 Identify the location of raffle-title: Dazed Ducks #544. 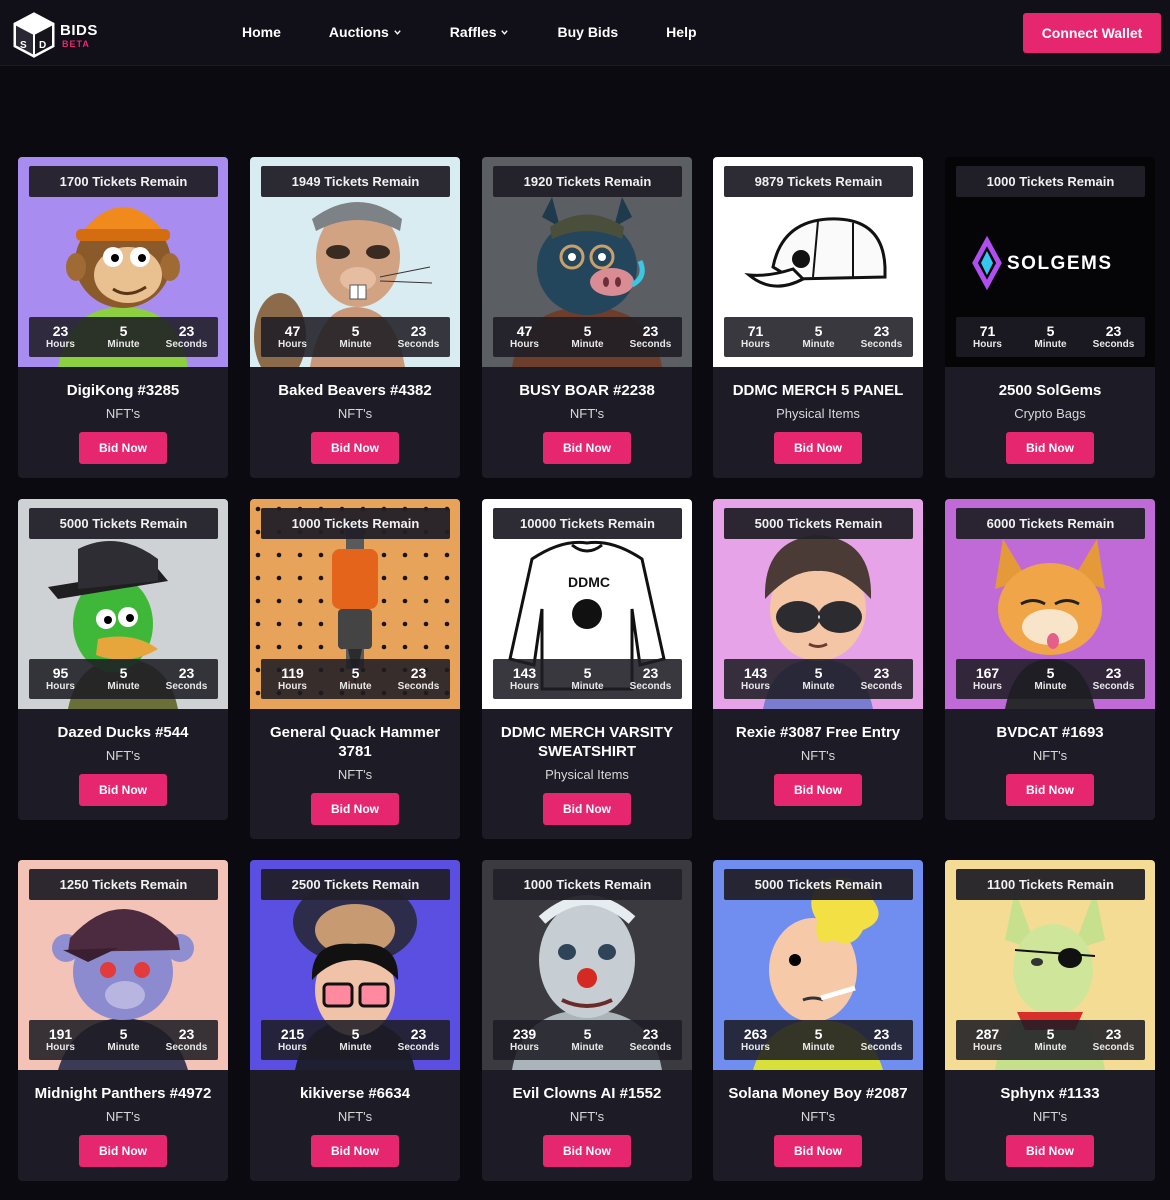
(123, 732).